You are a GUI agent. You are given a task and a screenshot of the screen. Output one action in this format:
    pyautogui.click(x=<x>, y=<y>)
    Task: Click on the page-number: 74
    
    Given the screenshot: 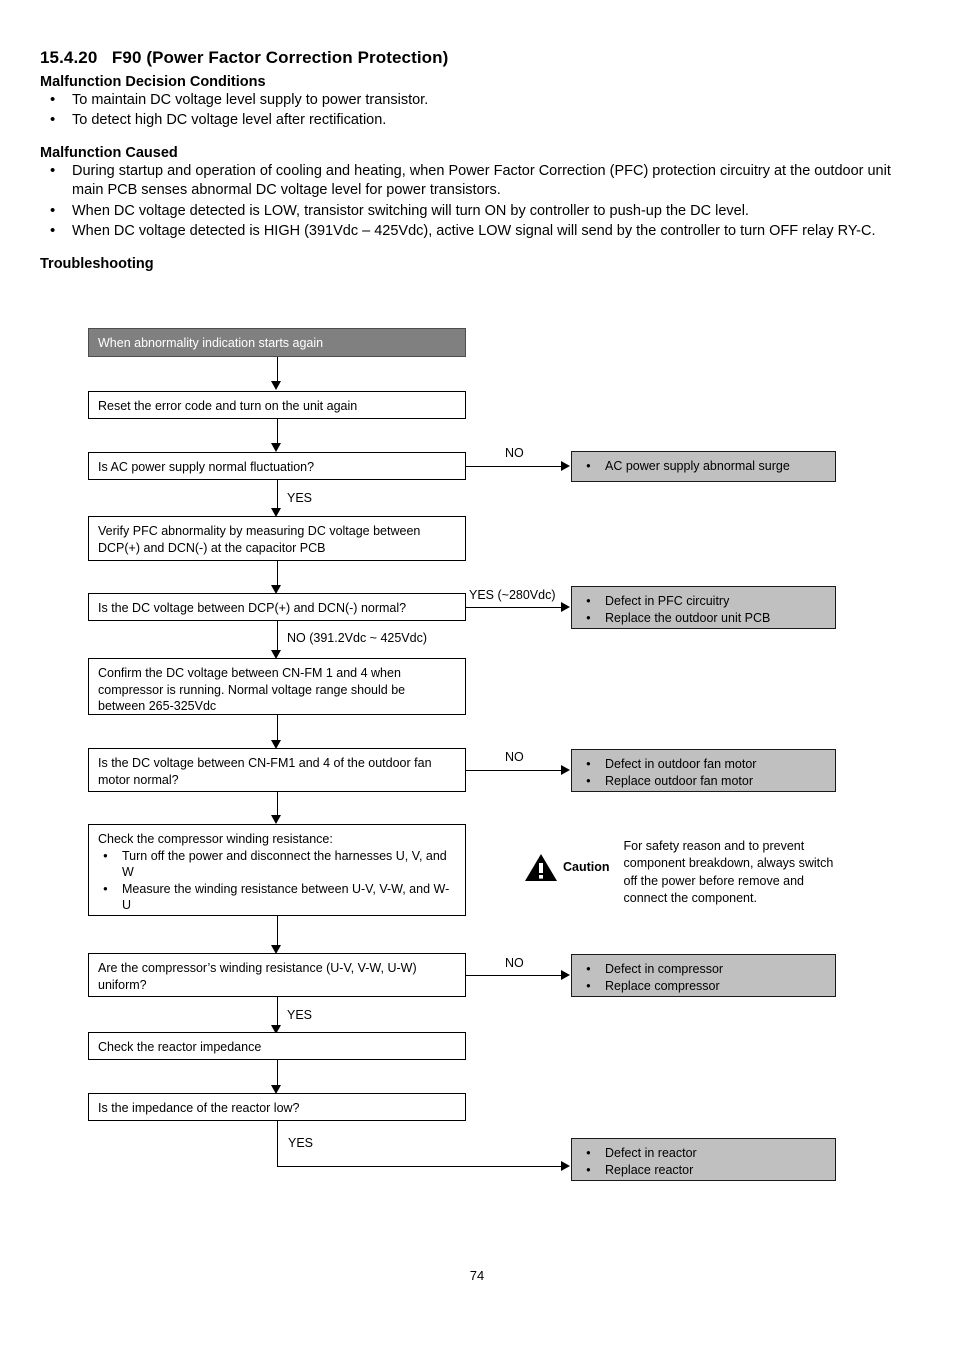 What is the action you would take?
    pyautogui.click(x=477, y=1275)
    